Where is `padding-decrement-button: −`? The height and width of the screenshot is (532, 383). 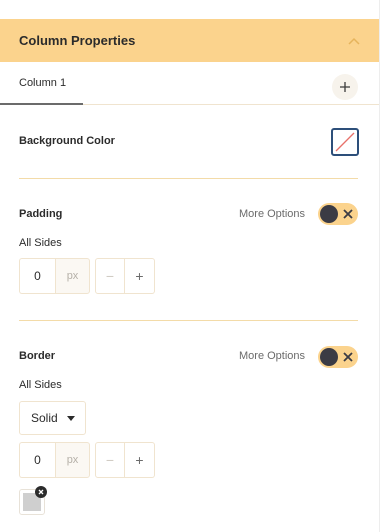
padding-decrement-button: − is located at coordinates (110, 276).